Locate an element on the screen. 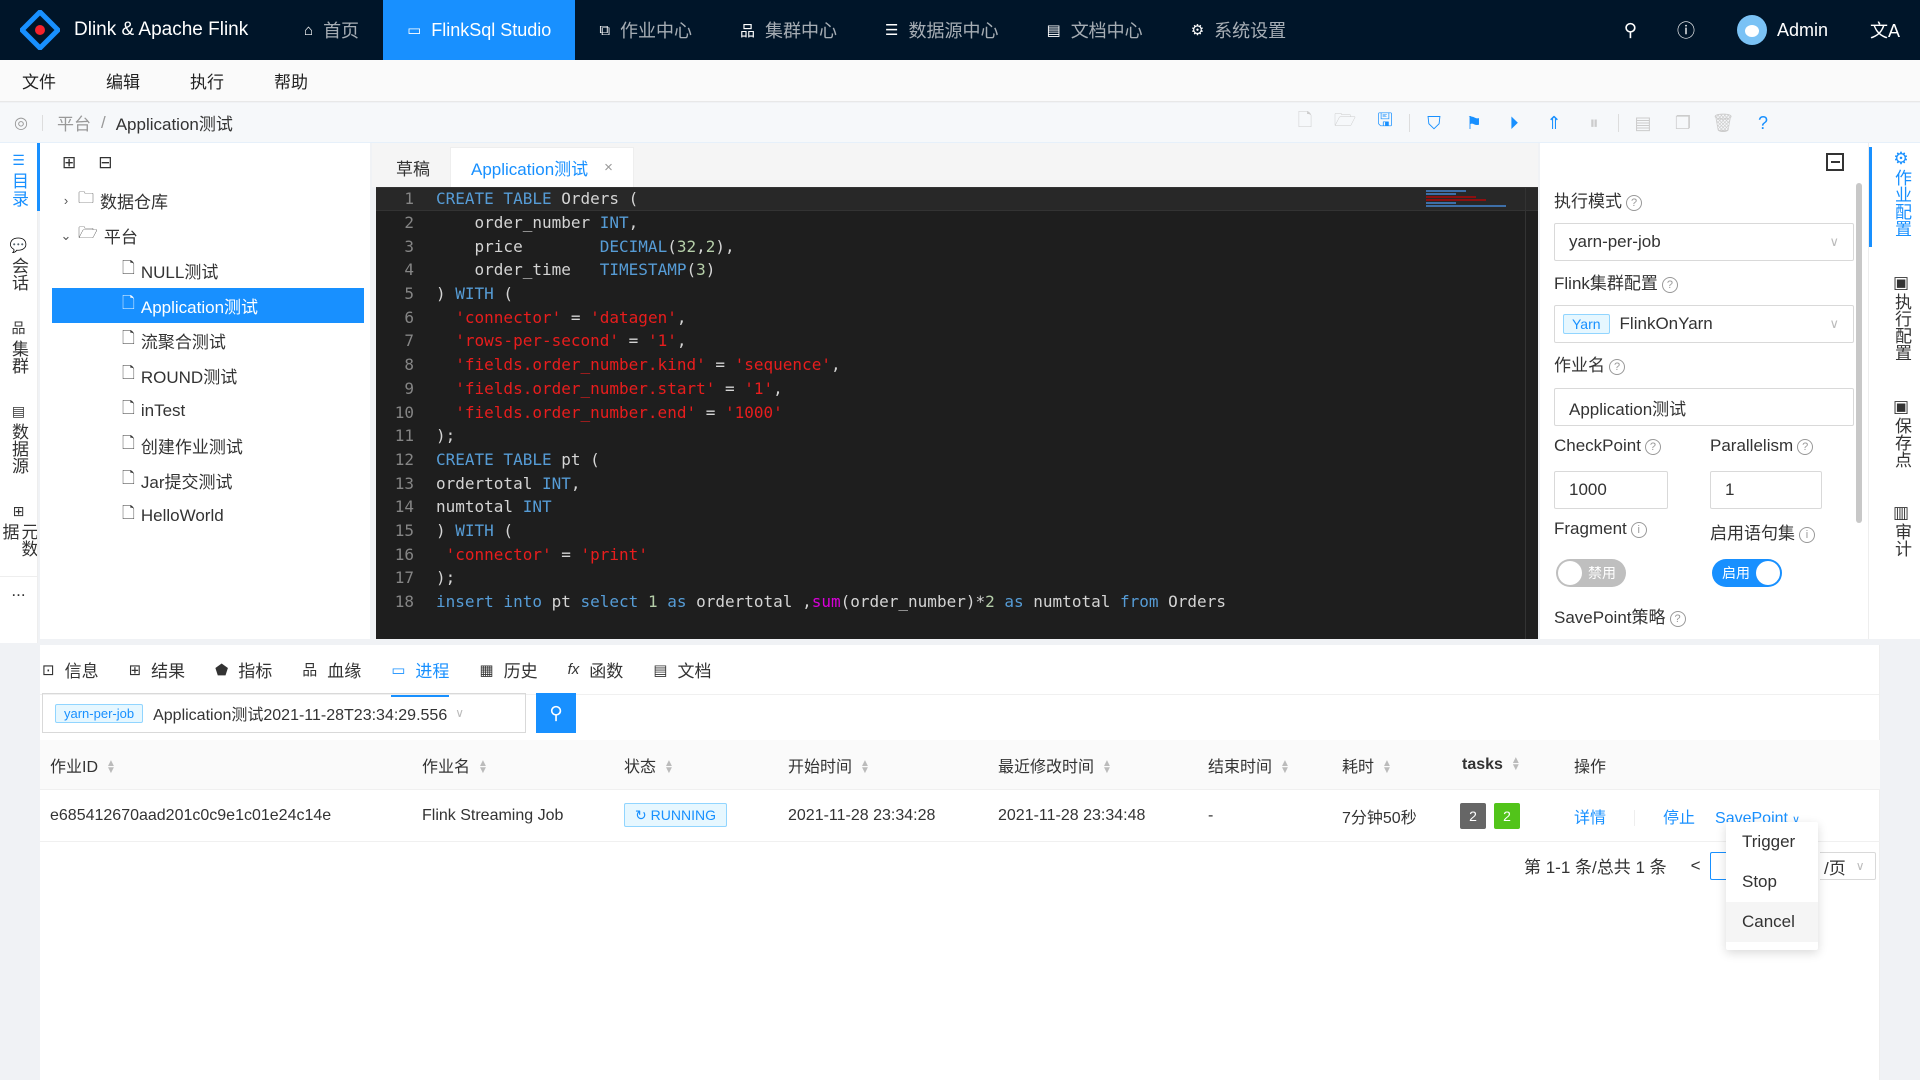  tab-application-test: Application测试 × is located at coordinates (542, 167).